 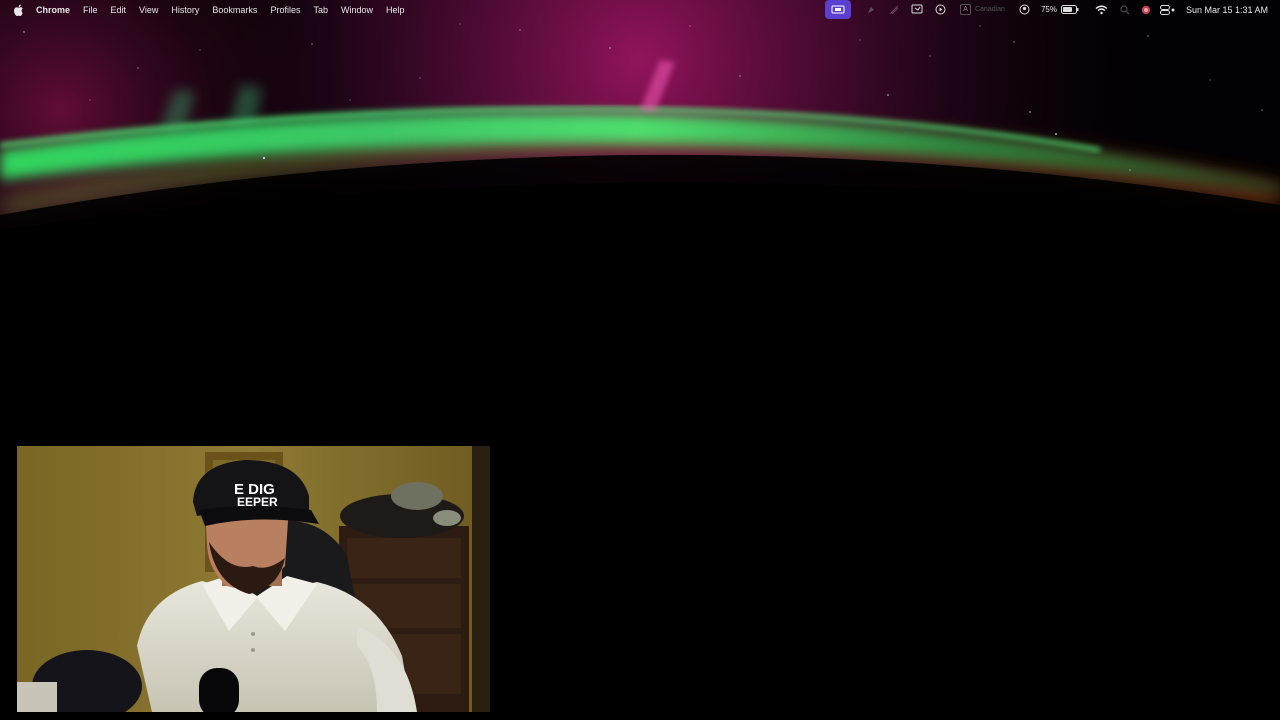 What do you see at coordinates (285, 10) in the screenshot?
I see `menu-profiles: Profiles` at bounding box center [285, 10].